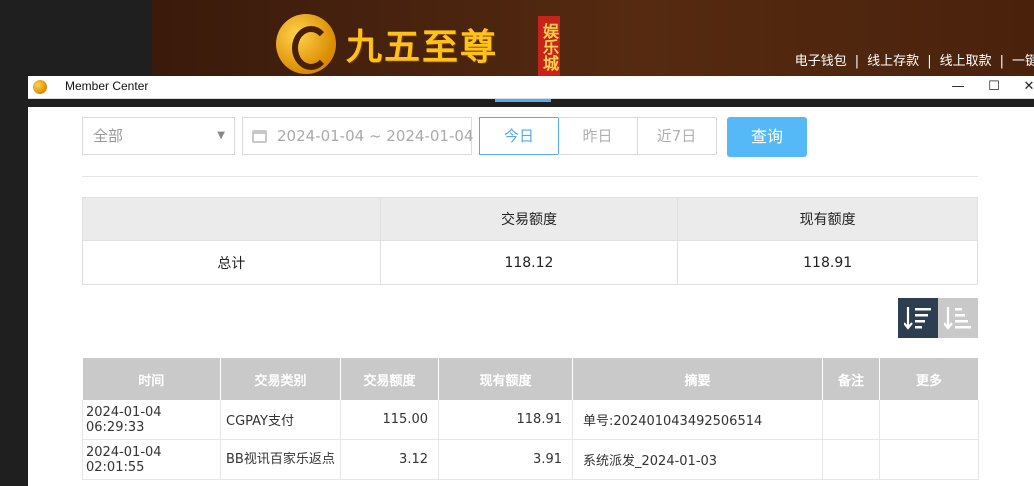 The image size is (1034, 486). Describe the element at coordinates (598, 136) in the screenshot. I see `quick-yesterday-button: 昨日` at that location.